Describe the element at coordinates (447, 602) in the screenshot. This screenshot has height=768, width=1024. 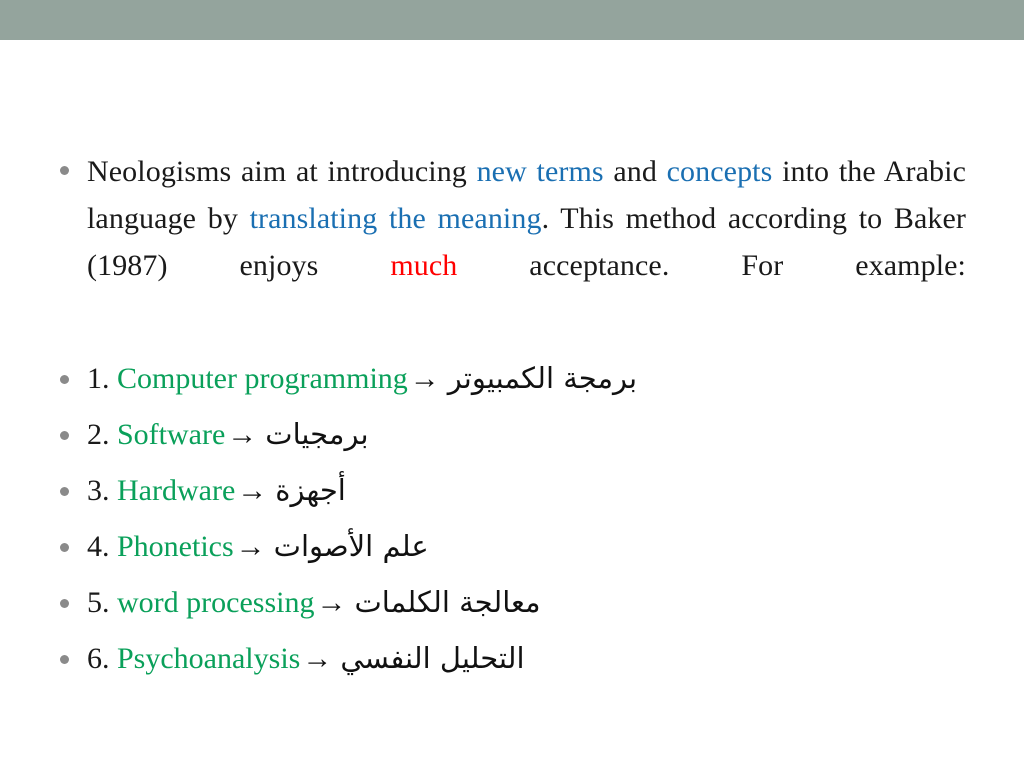
I see `term-arabic: معالجة الكلمات` at that location.